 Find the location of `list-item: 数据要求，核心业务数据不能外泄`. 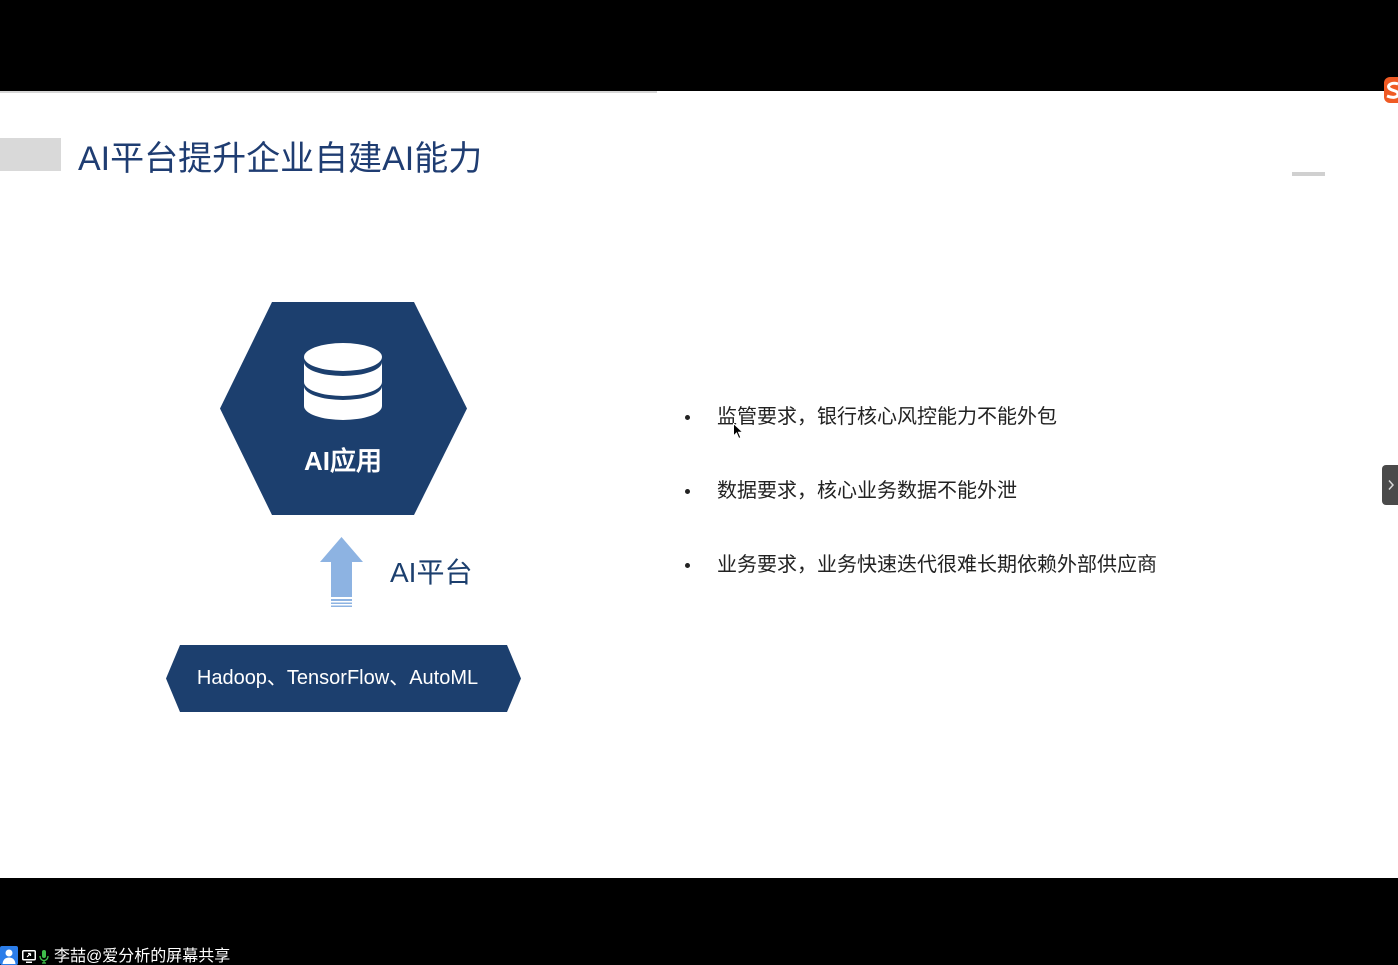

list-item: 数据要求，核心业务数据不能外泄 is located at coordinates (920, 491).